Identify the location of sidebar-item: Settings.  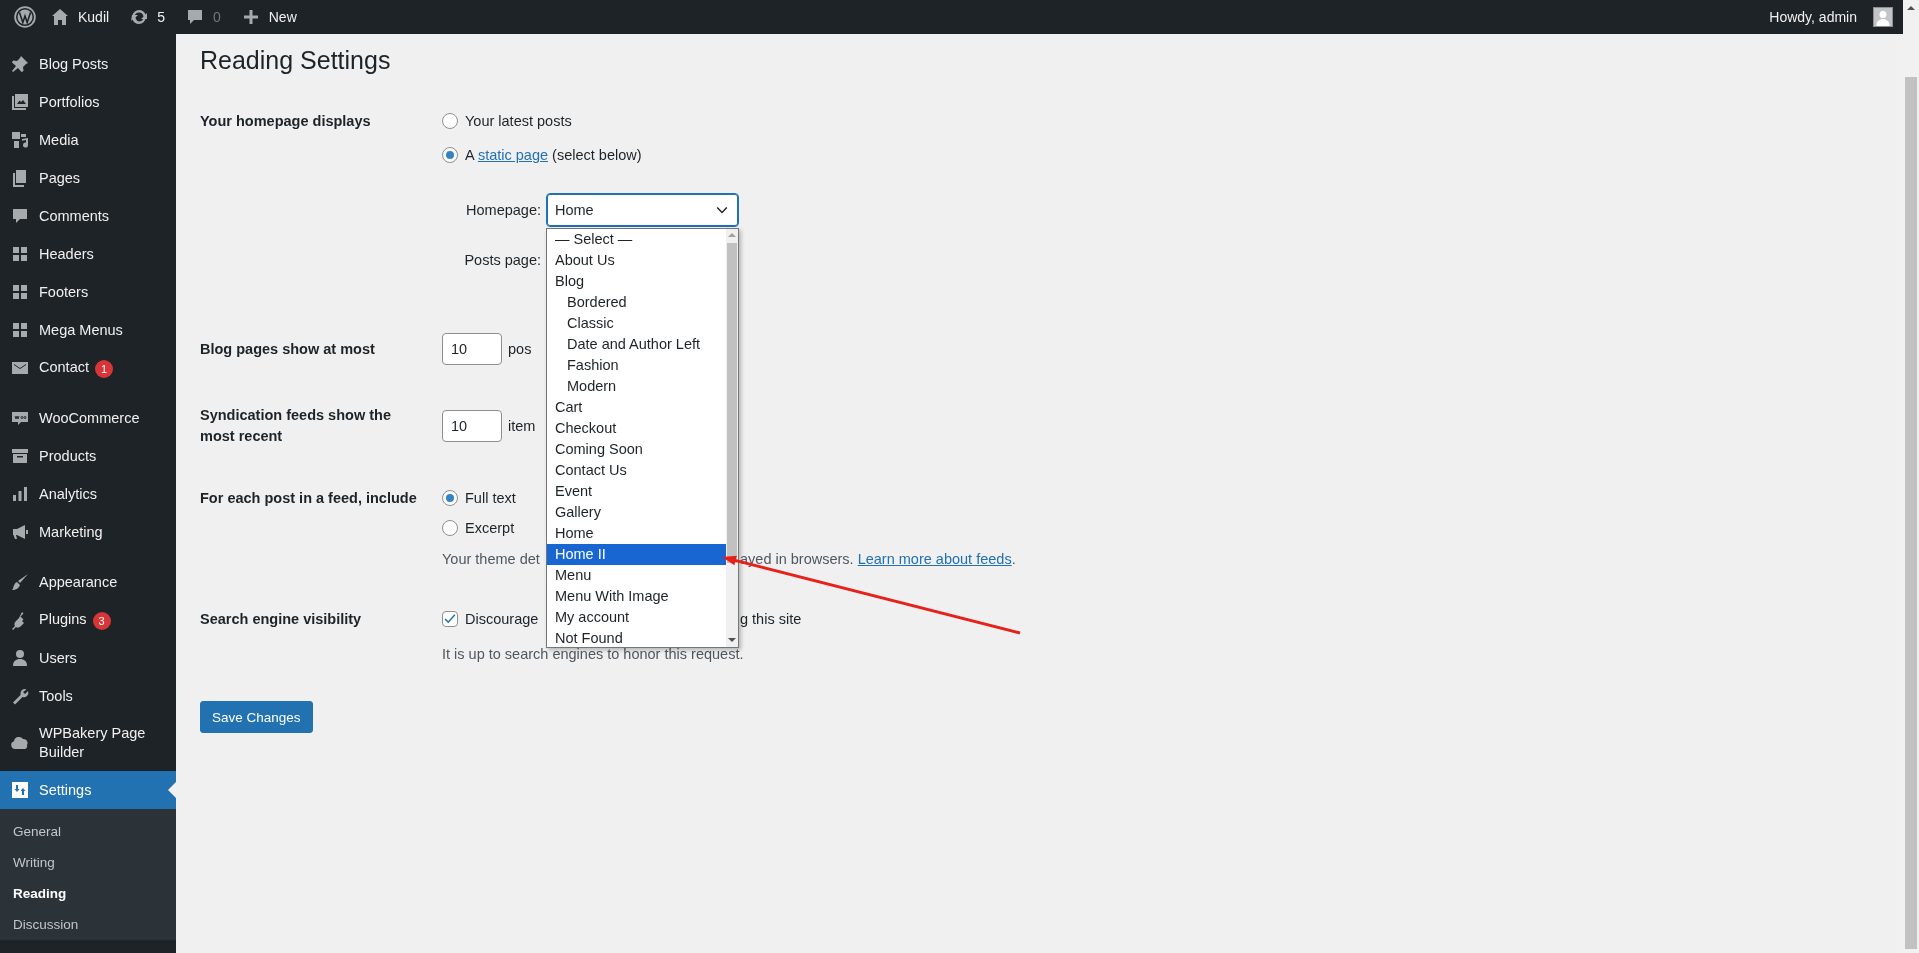
(88, 790).